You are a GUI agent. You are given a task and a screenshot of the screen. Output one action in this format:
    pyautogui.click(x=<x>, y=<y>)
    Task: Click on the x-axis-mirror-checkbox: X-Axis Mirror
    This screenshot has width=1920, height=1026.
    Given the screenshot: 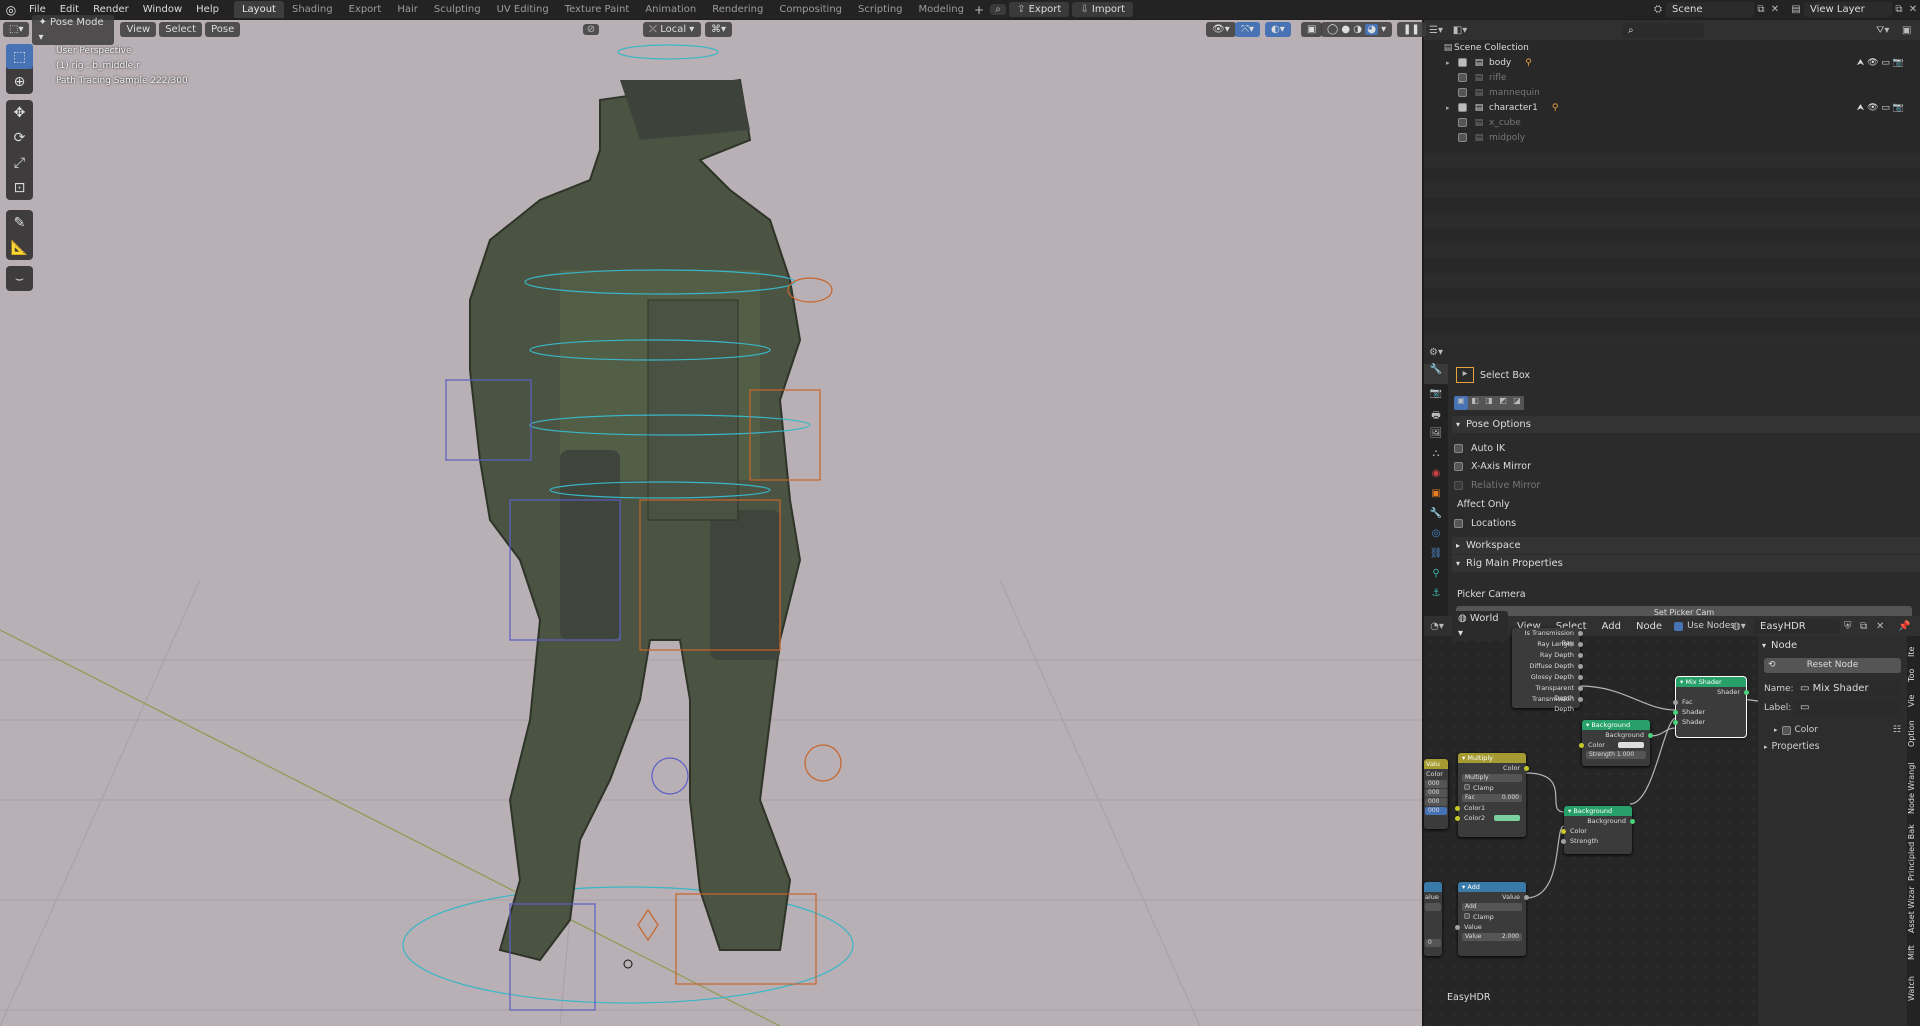 What is the action you would take?
    pyautogui.click(x=1492, y=466)
    